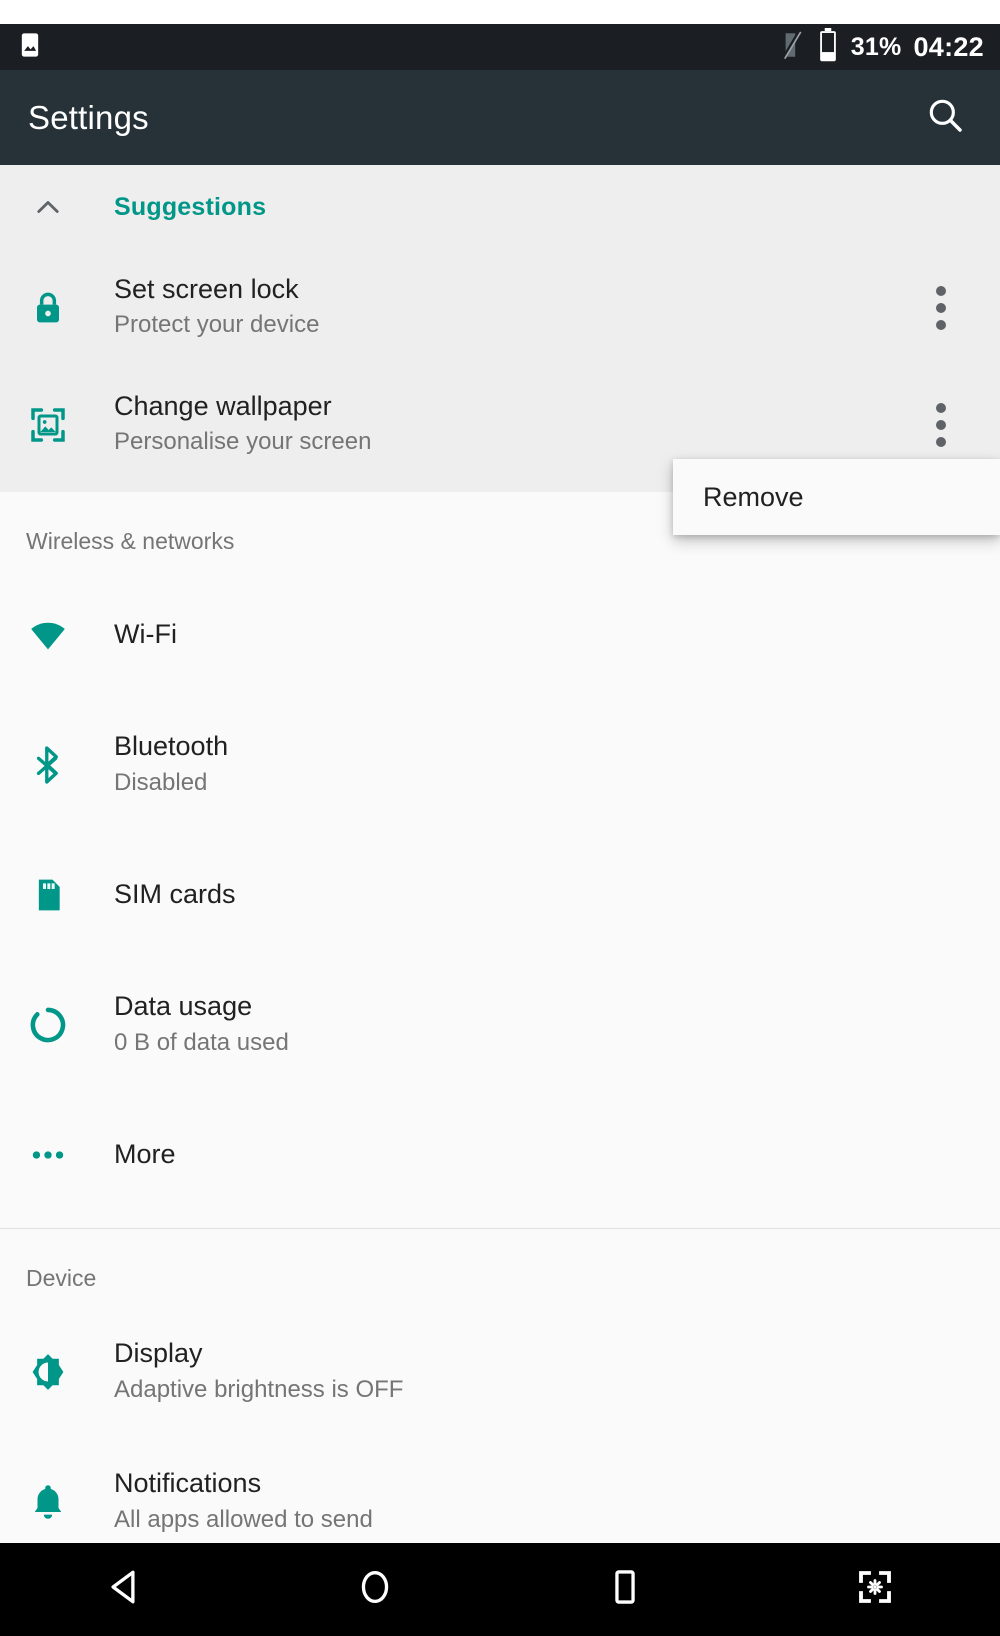  I want to click on home-circle-icon, so click(375, 1589).